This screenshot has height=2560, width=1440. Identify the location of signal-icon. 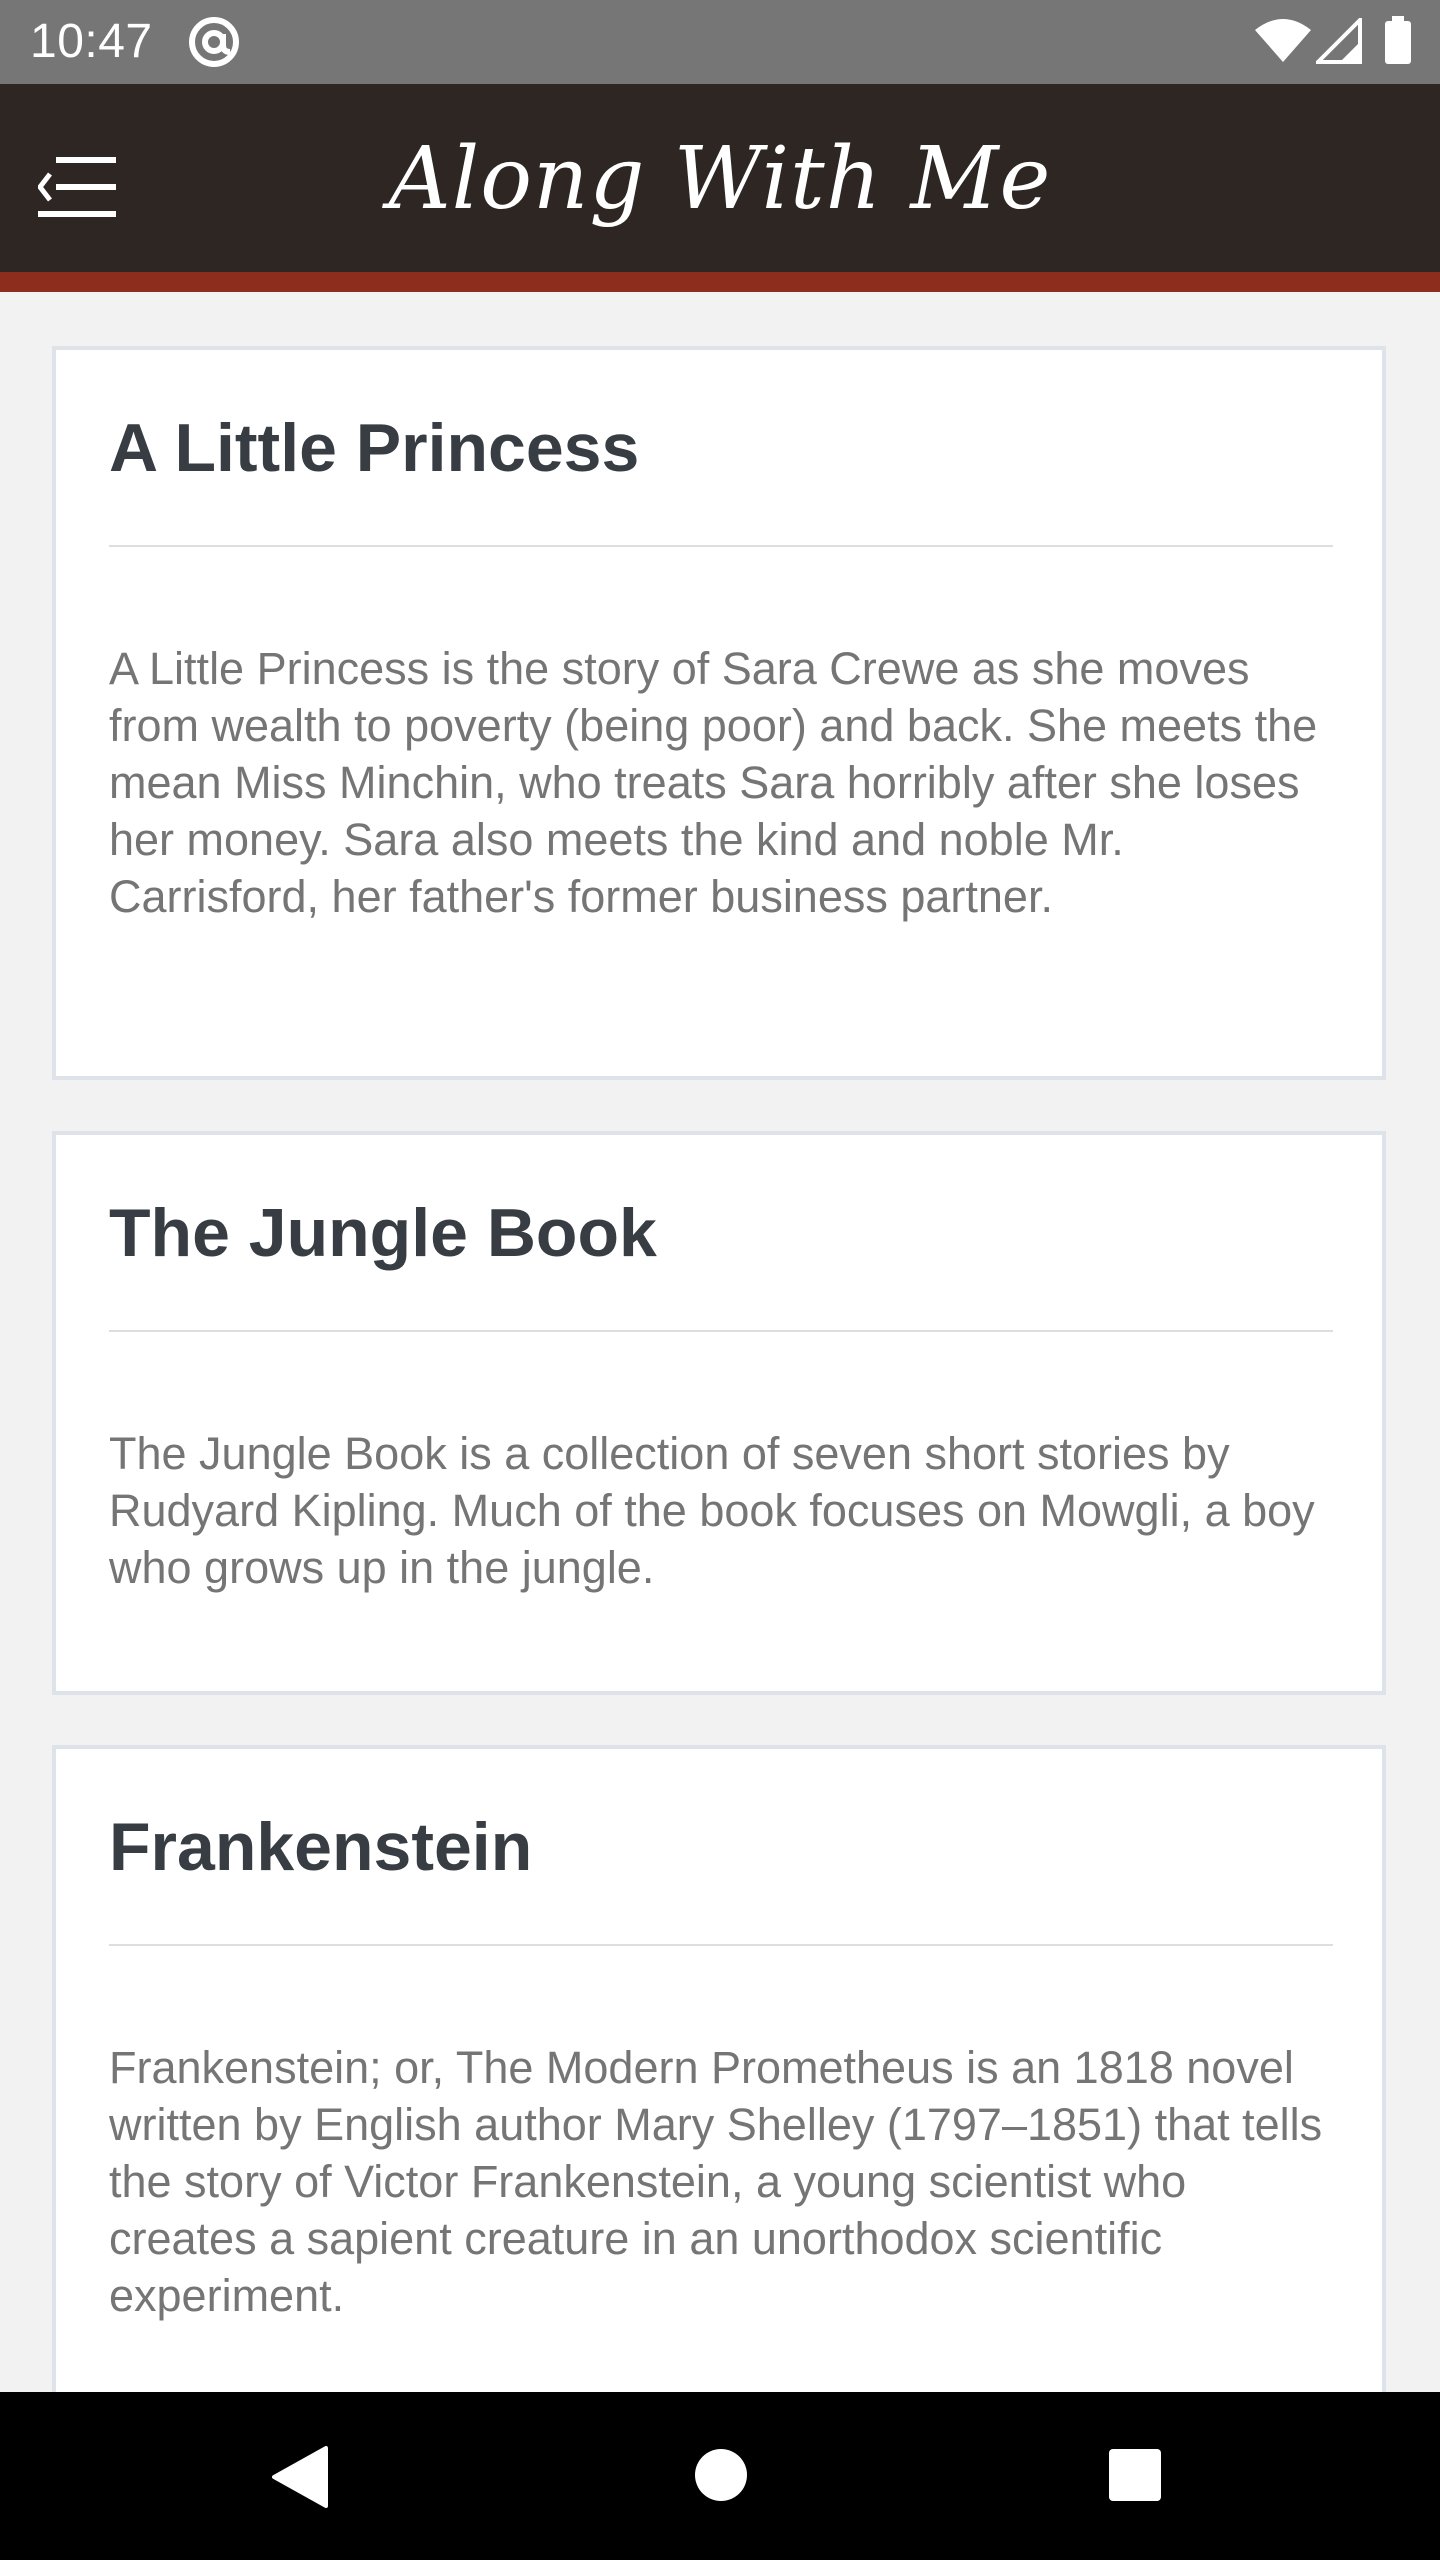
(1339, 41).